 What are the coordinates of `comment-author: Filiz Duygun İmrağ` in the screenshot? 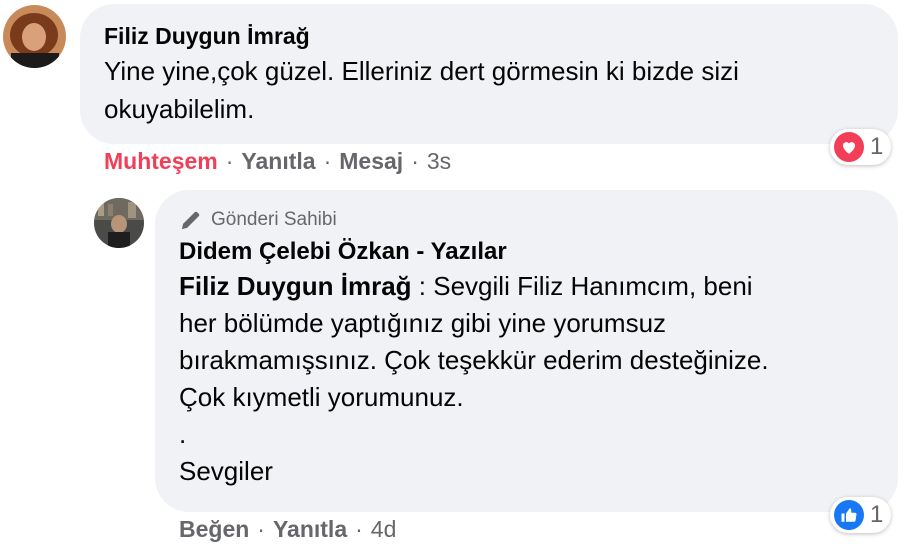 It's located at (489, 36).